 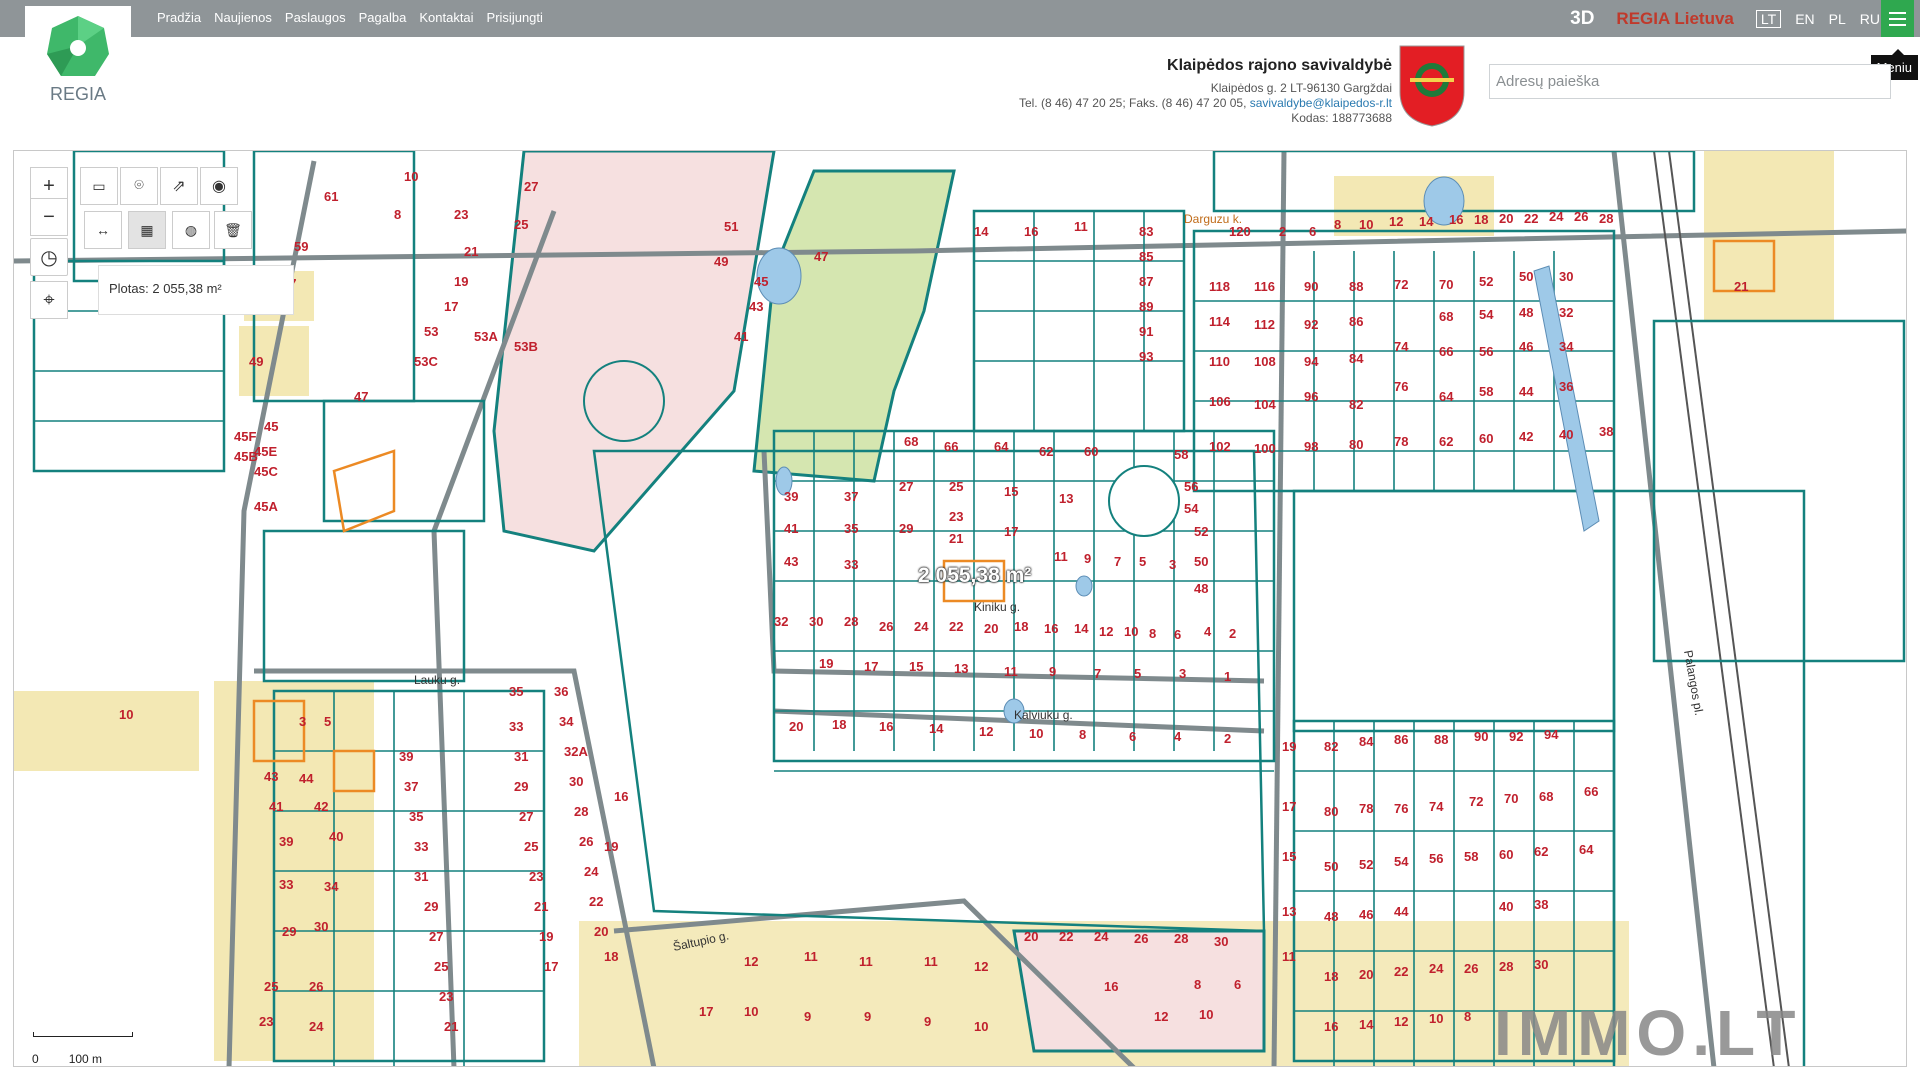 I want to click on lang-en: EN, so click(x=1804, y=19).